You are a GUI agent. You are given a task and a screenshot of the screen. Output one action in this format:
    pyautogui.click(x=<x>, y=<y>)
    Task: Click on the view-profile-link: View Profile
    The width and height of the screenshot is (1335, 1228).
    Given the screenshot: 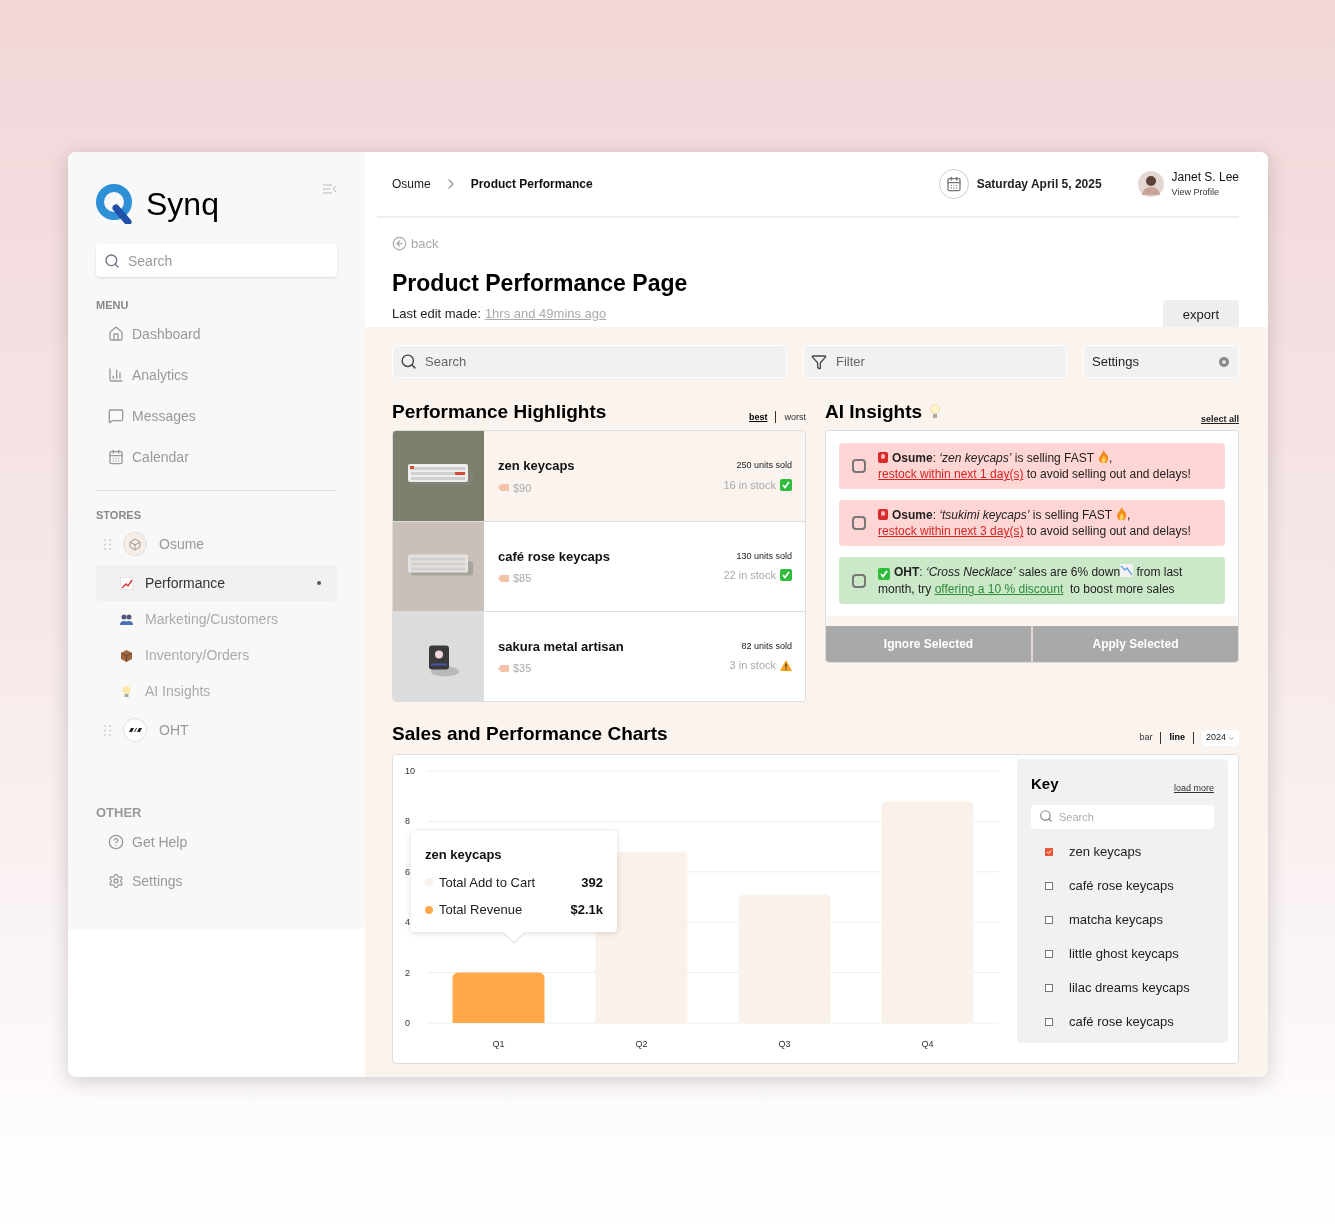 What is the action you would take?
    pyautogui.click(x=1205, y=193)
    